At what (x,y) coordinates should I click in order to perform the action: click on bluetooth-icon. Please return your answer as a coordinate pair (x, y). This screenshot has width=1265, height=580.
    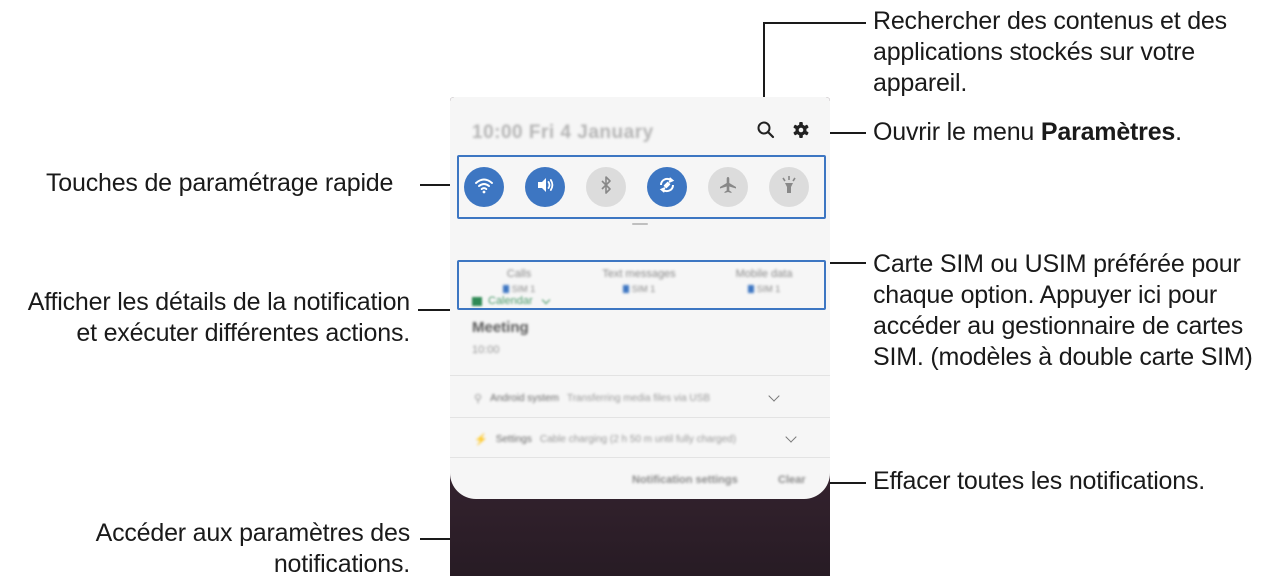
    Looking at the image, I should click on (606, 187).